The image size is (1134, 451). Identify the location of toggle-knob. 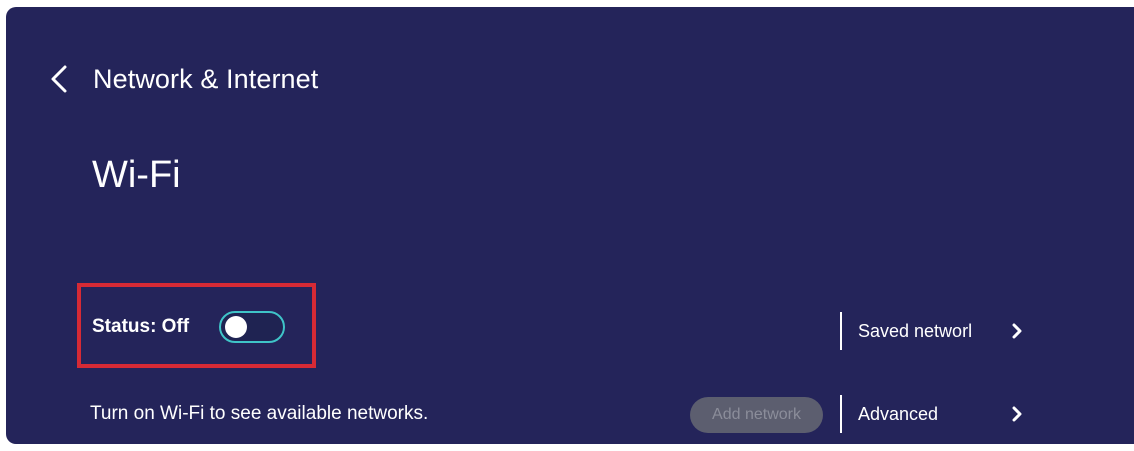
(236, 327).